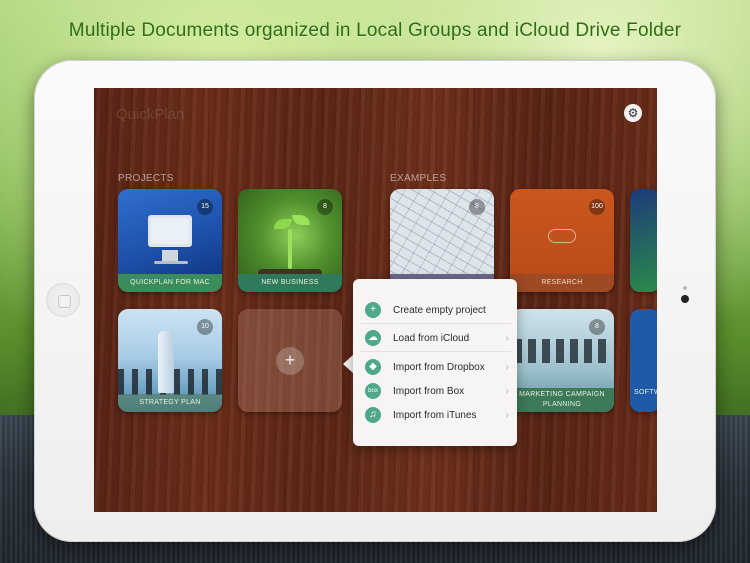 The height and width of the screenshot is (563, 750). I want to click on add-project-tile: +, so click(290, 360).